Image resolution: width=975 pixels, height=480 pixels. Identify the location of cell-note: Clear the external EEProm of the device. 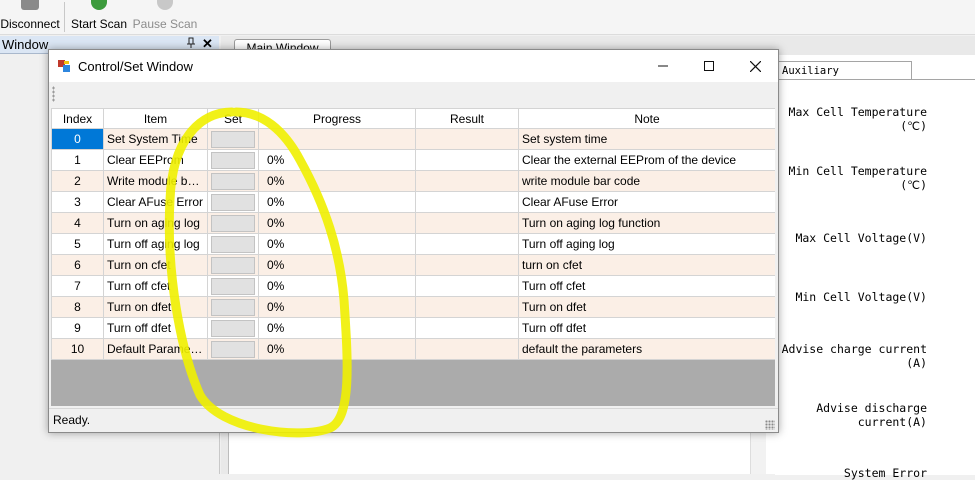
(646, 160).